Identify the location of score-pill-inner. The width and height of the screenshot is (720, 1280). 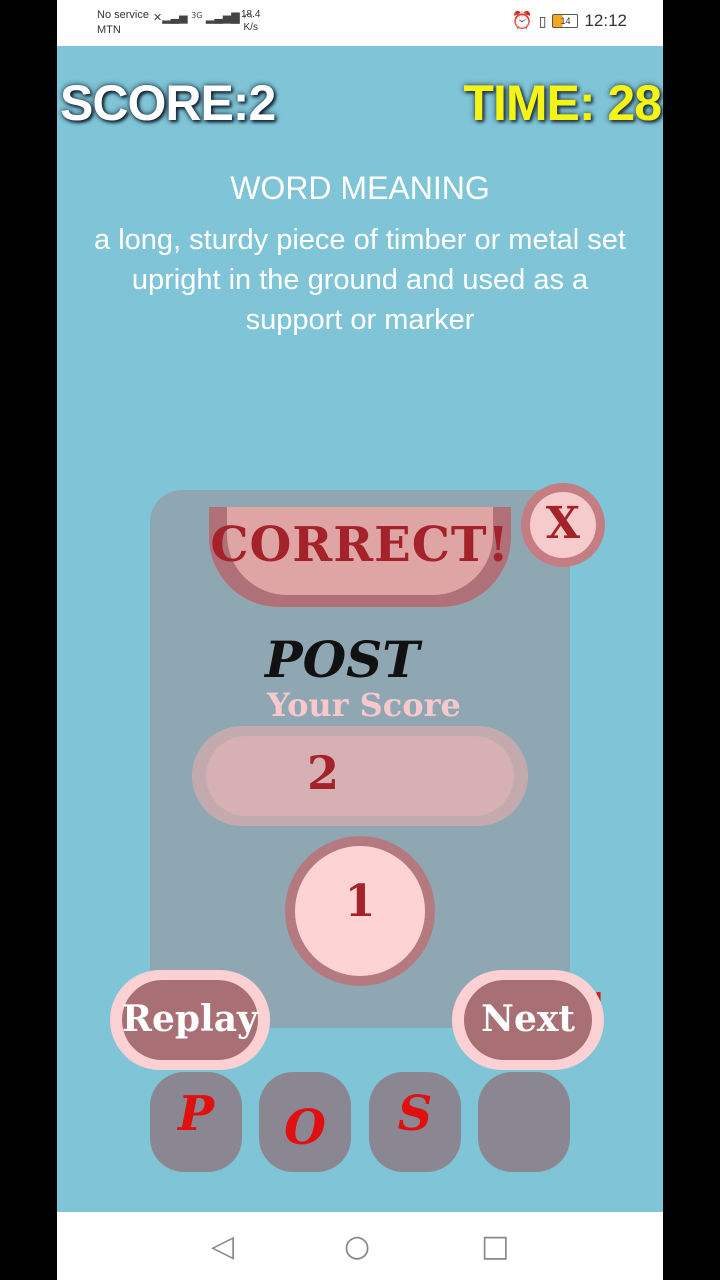
(360, 776).